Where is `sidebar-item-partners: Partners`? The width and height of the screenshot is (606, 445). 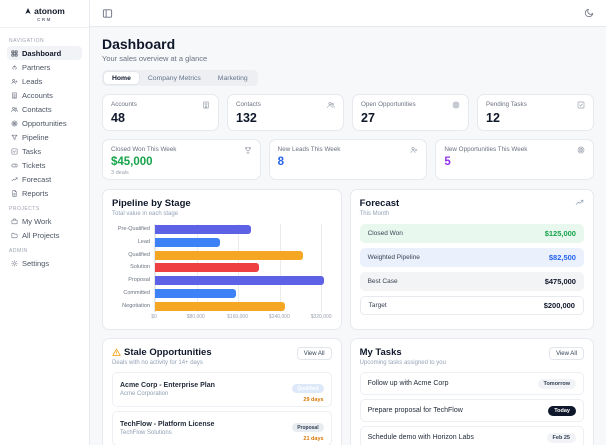 sidebar-item-partners: Partners is located at coordinates (44, 67).